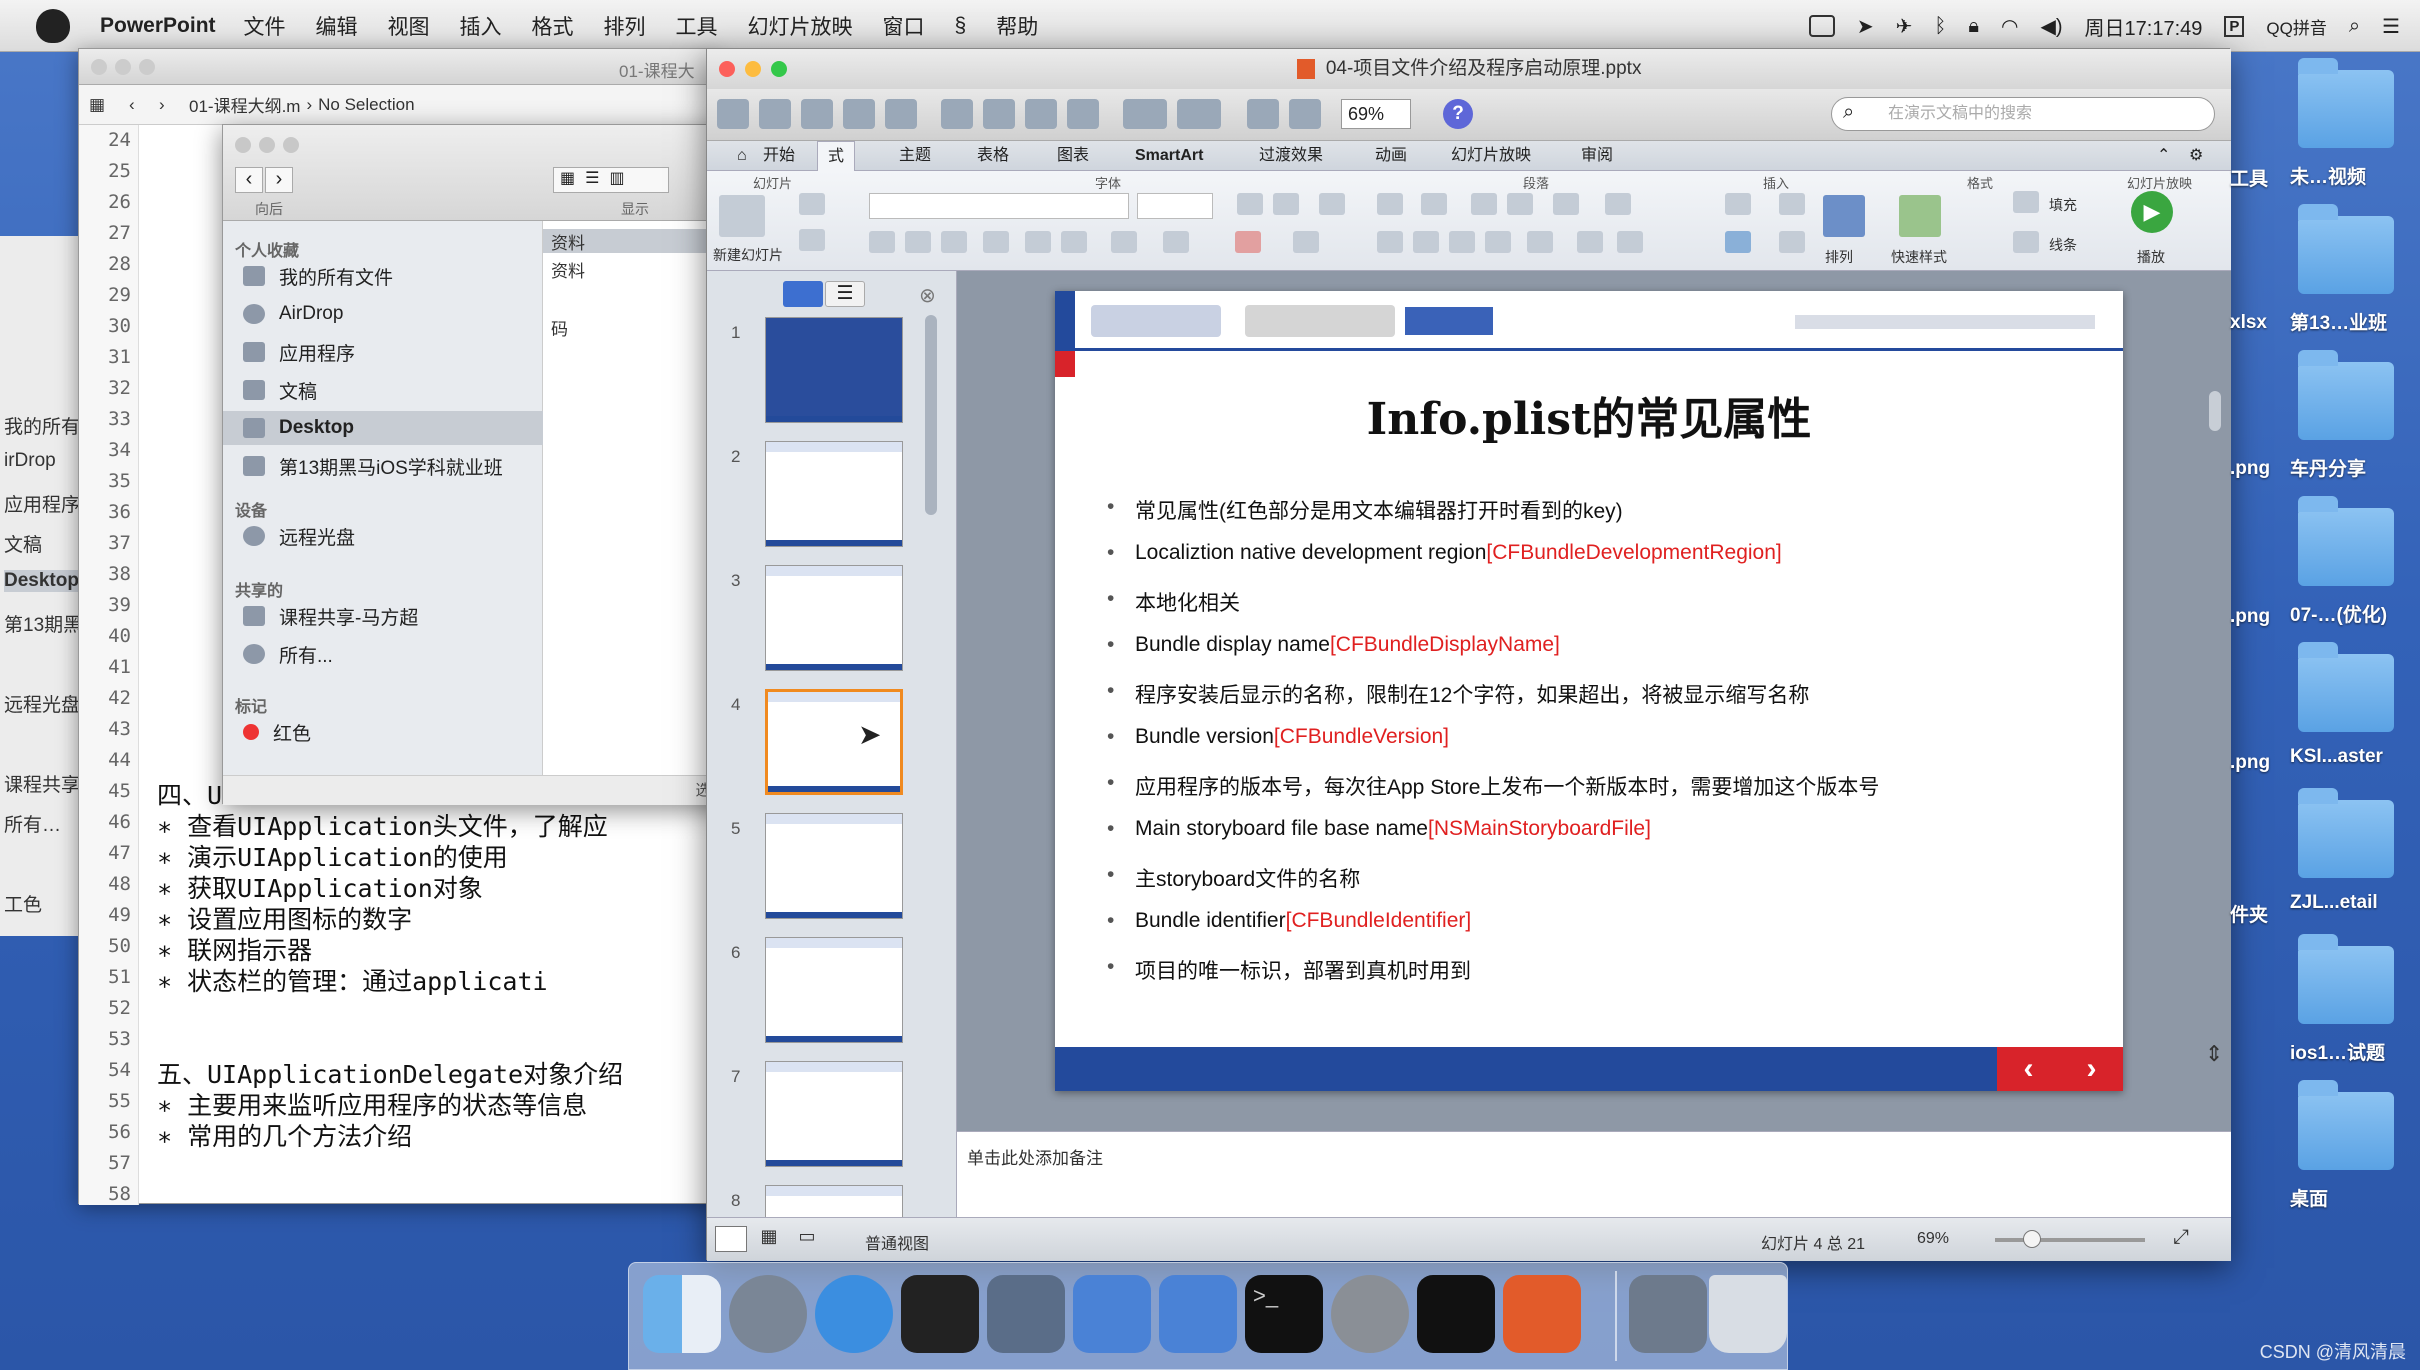 The image size is (2420, 1370). What do you see at coordinates (993, 156) in the screenshot?
I see `tab-table: 表格` at bounding box center [993, 156].